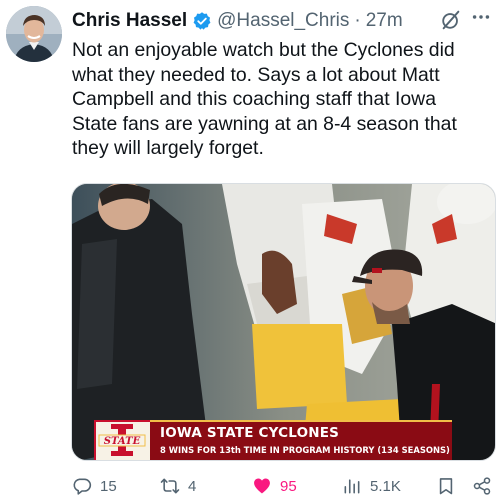  What do you see at coordinates (34, 34) in the screenshot?
I see `avatar` at bounding box center [34, 34].